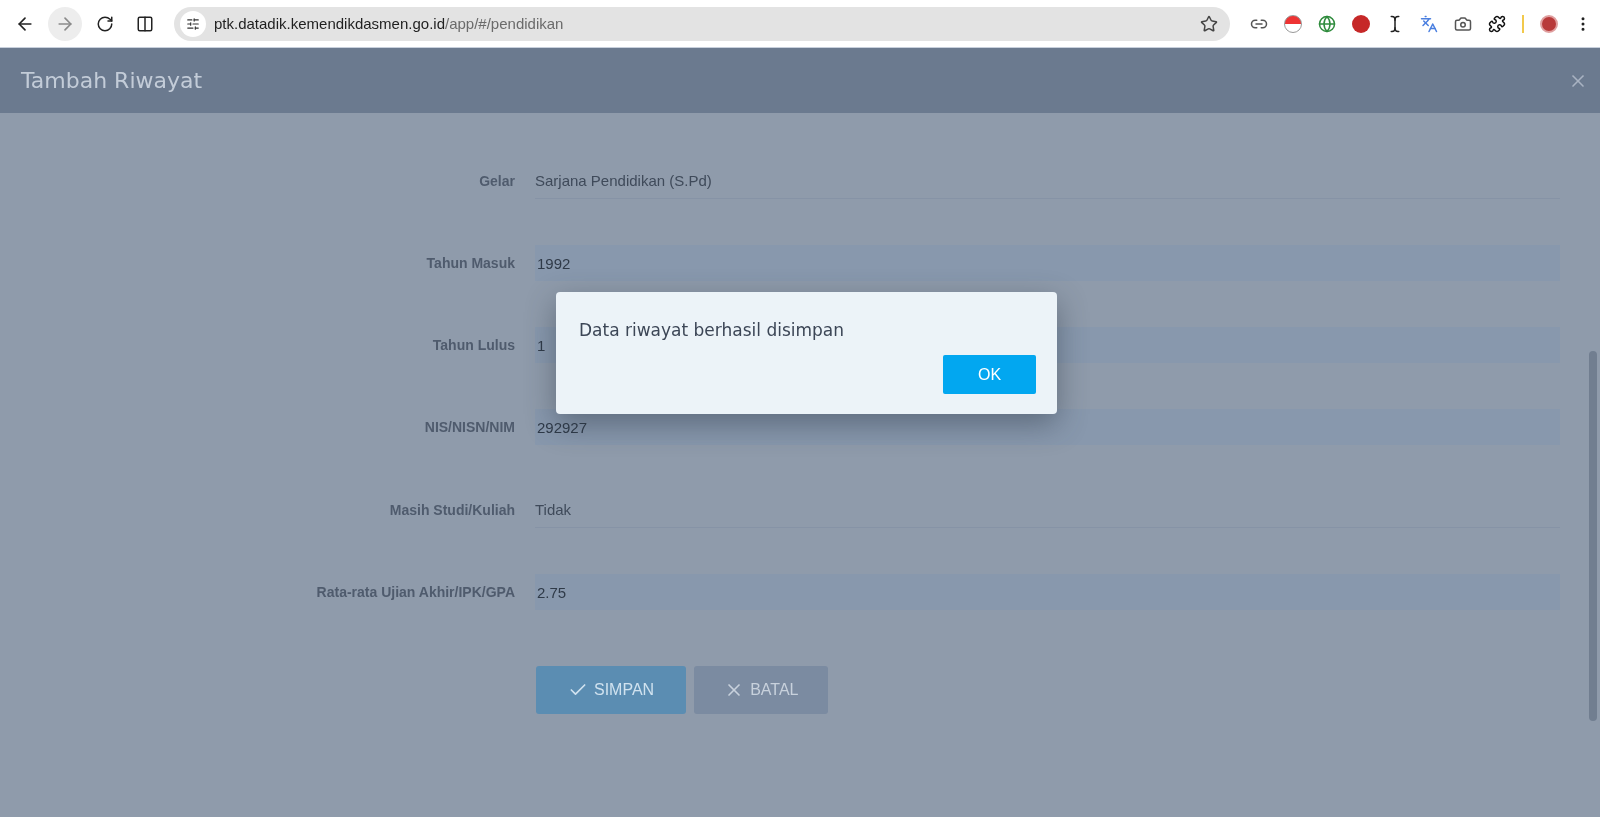  I want to click on field-value: Sarjana Pendidikan (S.Pd), so click(1047, 180).